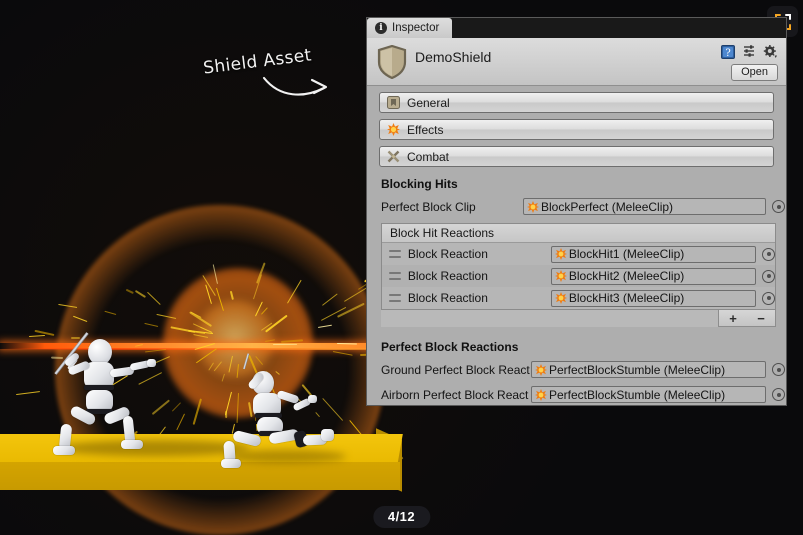  I want to click on preset-sliders-icon, so click(749, 52).